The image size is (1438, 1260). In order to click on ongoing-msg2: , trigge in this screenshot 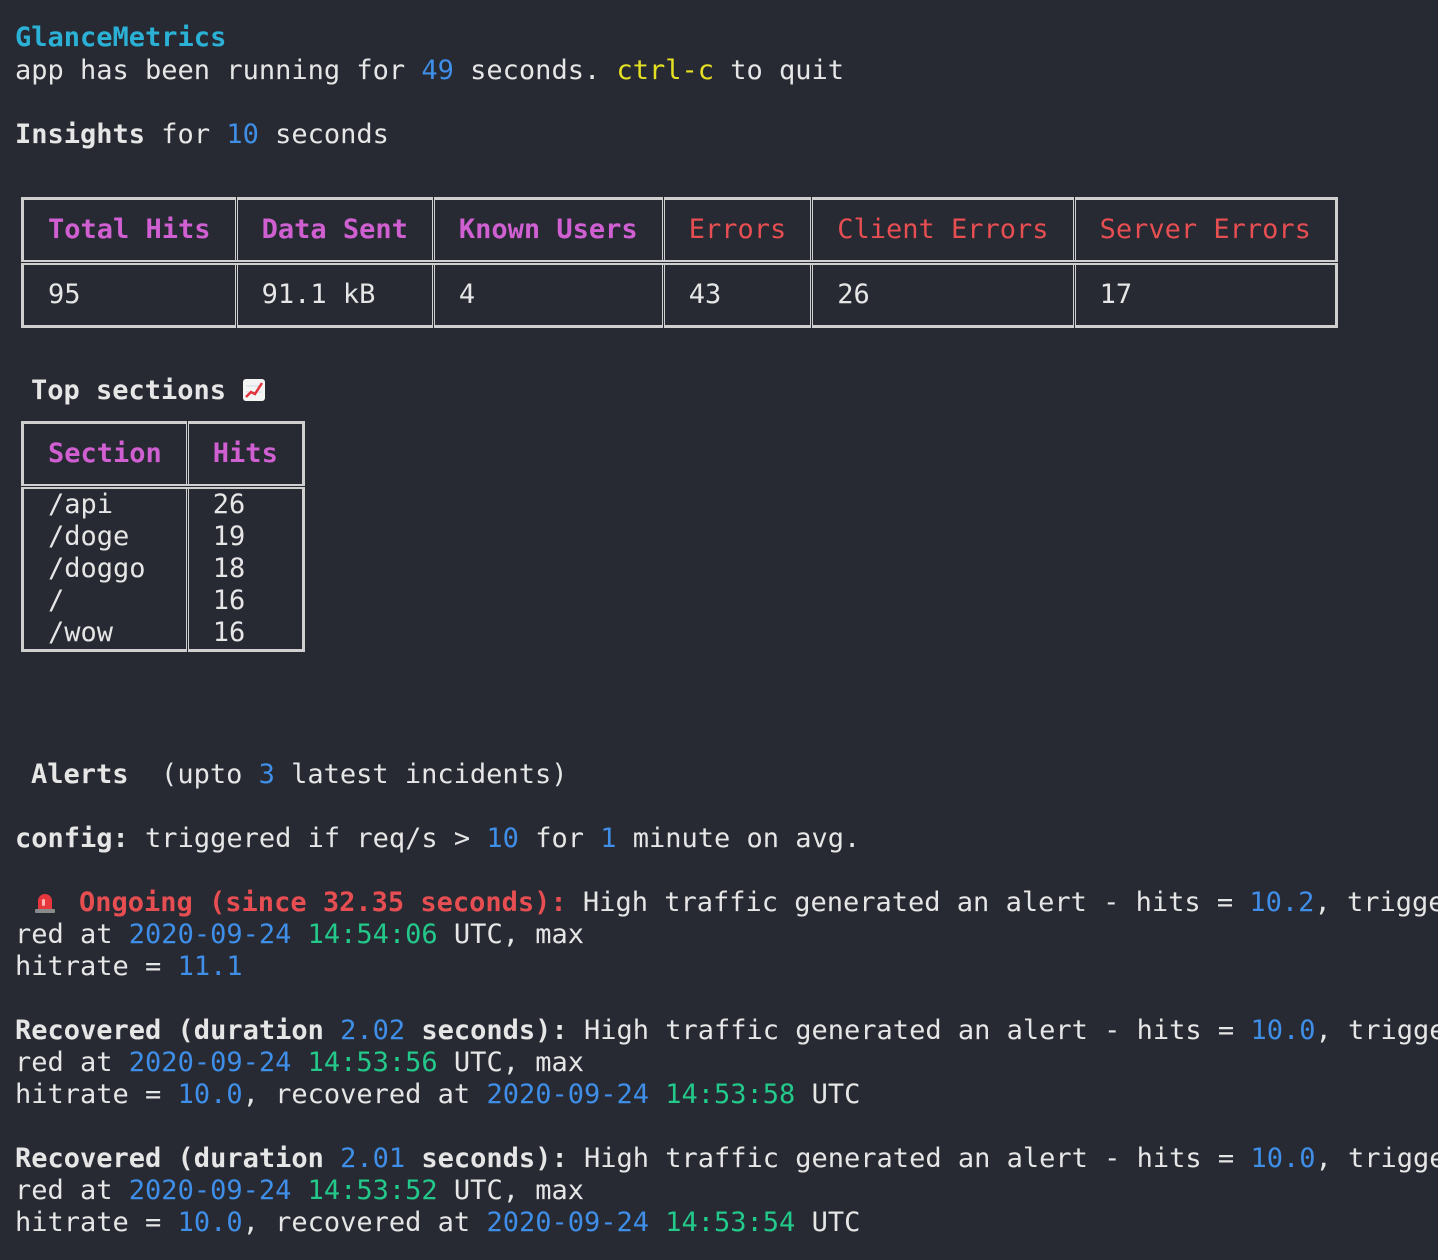, I will do `click(1376, 902)`.